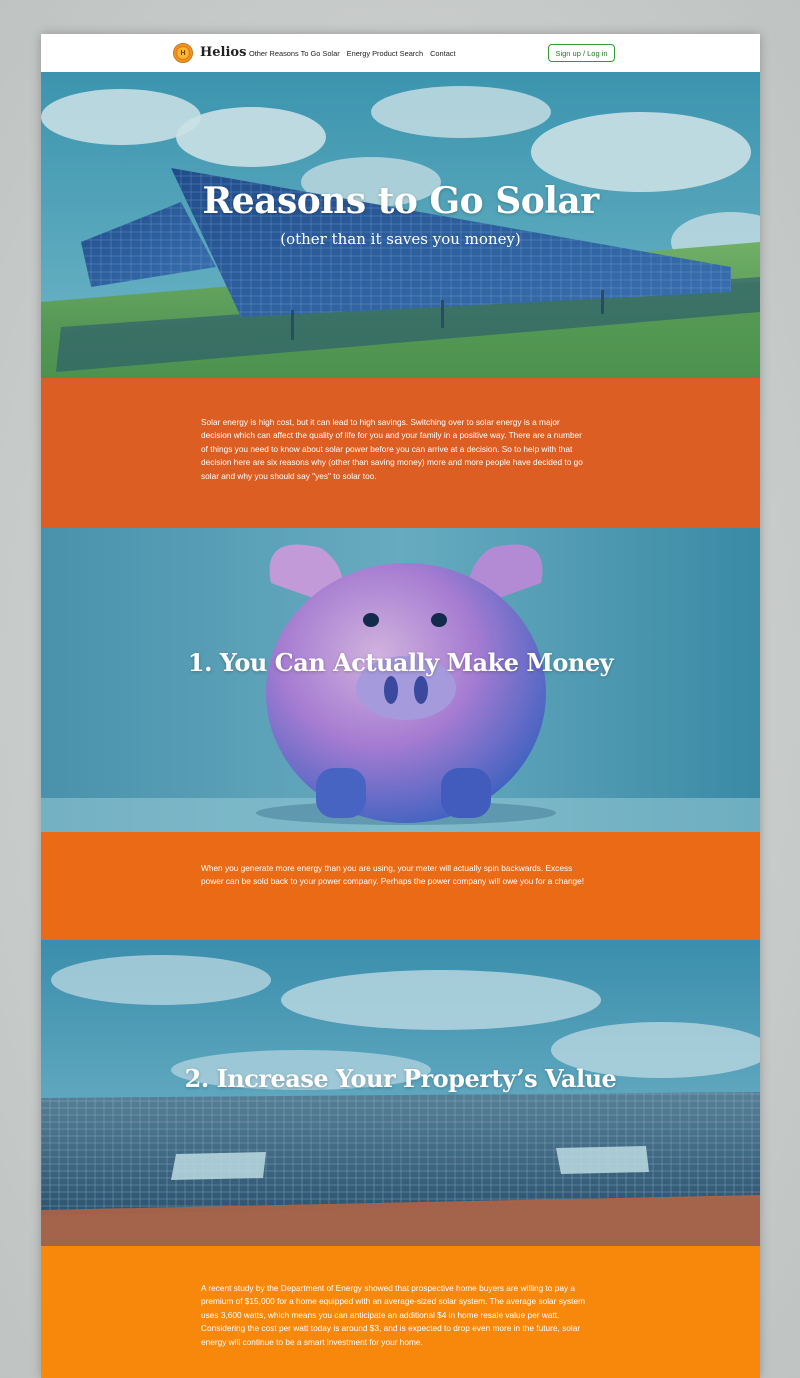  What do you see at coordinates (400, 201) in the screenshot?
I see `hero-title: Reasons to Go Solar` at bounding box center [400, 201].